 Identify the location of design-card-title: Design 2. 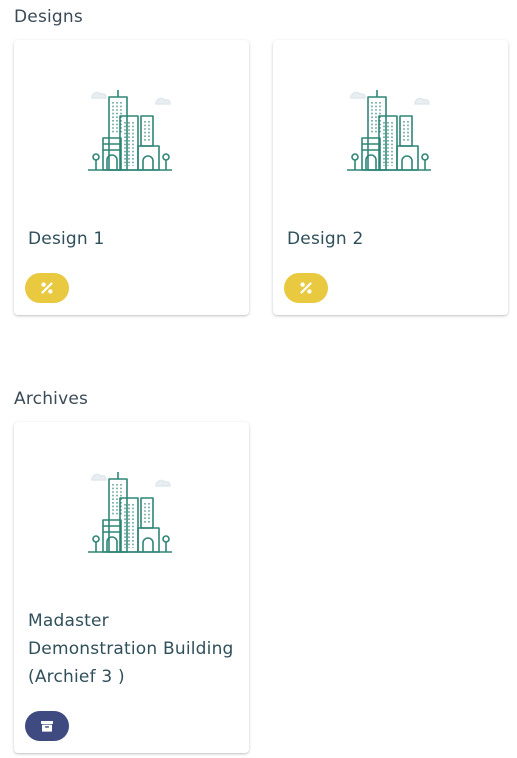
(325, 239).